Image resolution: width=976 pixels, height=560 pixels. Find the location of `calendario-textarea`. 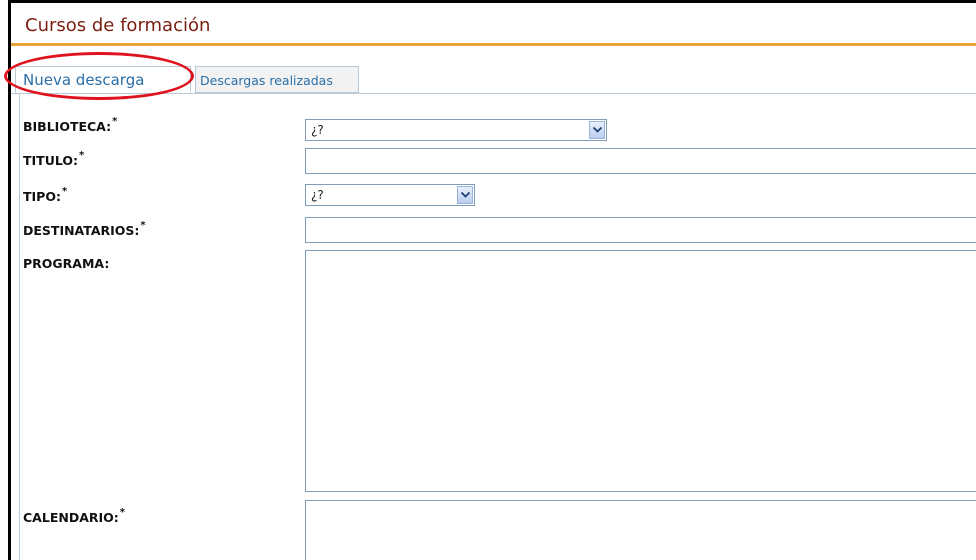

calendario-textarea is located at coordinates (640, 530).